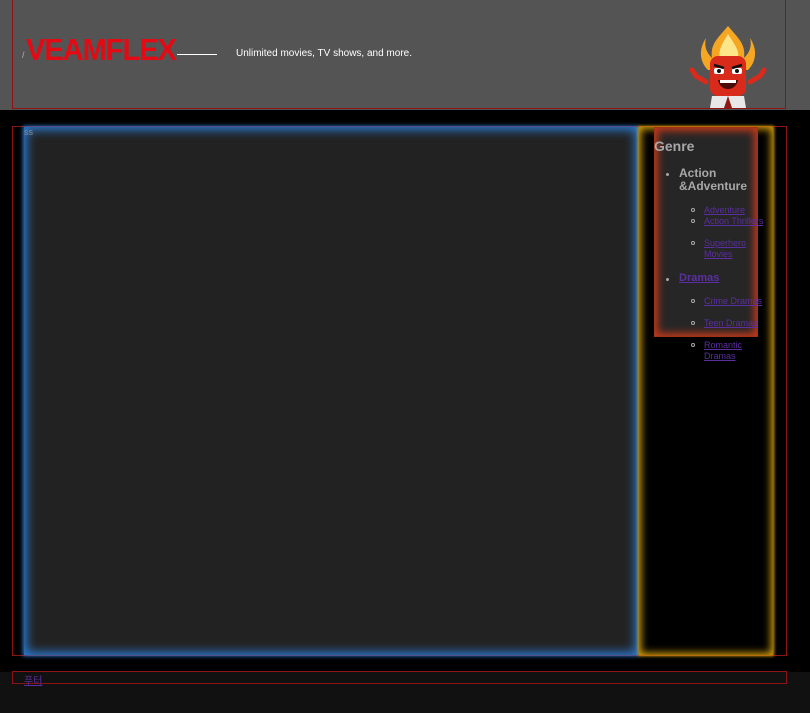 This screenshot has width=810, height=713. I want to click on genre-link-romantic-dramas: Romantic Dramas, so click(734, 351).